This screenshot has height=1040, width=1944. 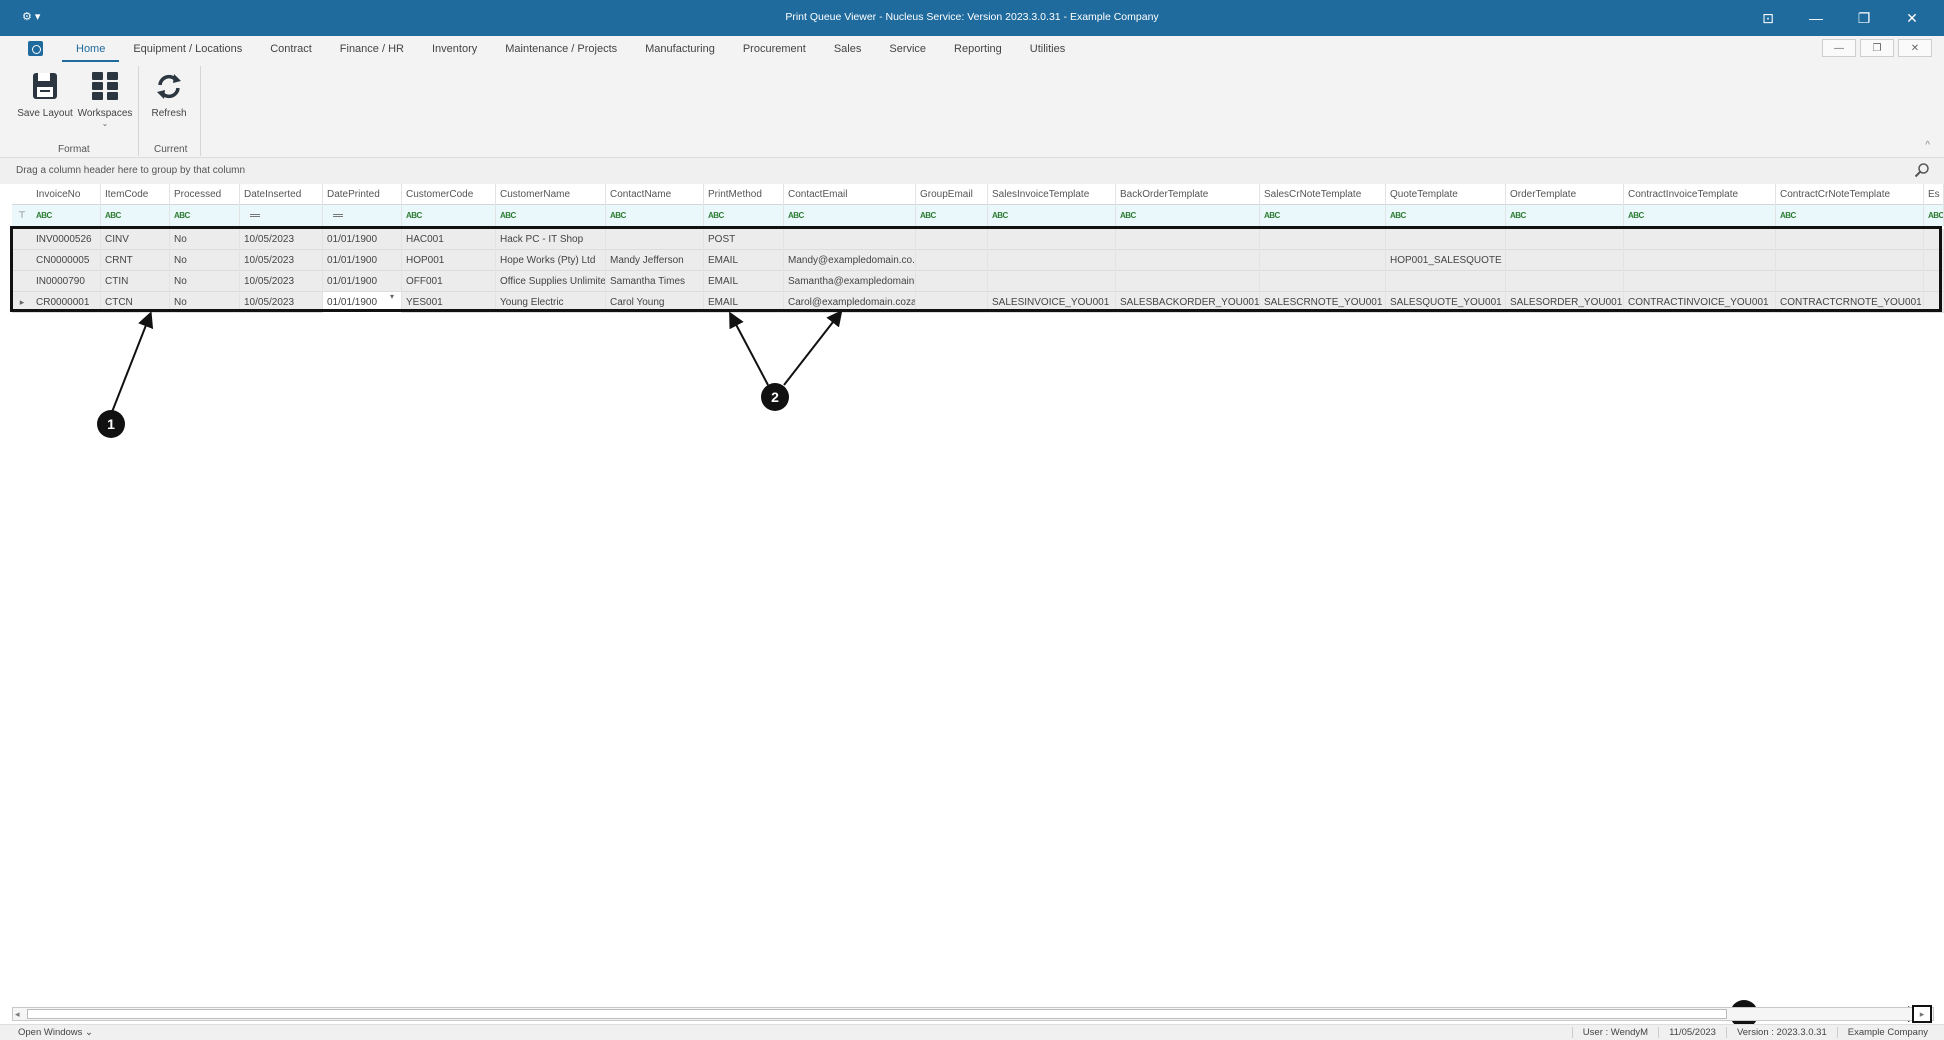 I want to click on tab-home: Home, so click(x=91, y=49).